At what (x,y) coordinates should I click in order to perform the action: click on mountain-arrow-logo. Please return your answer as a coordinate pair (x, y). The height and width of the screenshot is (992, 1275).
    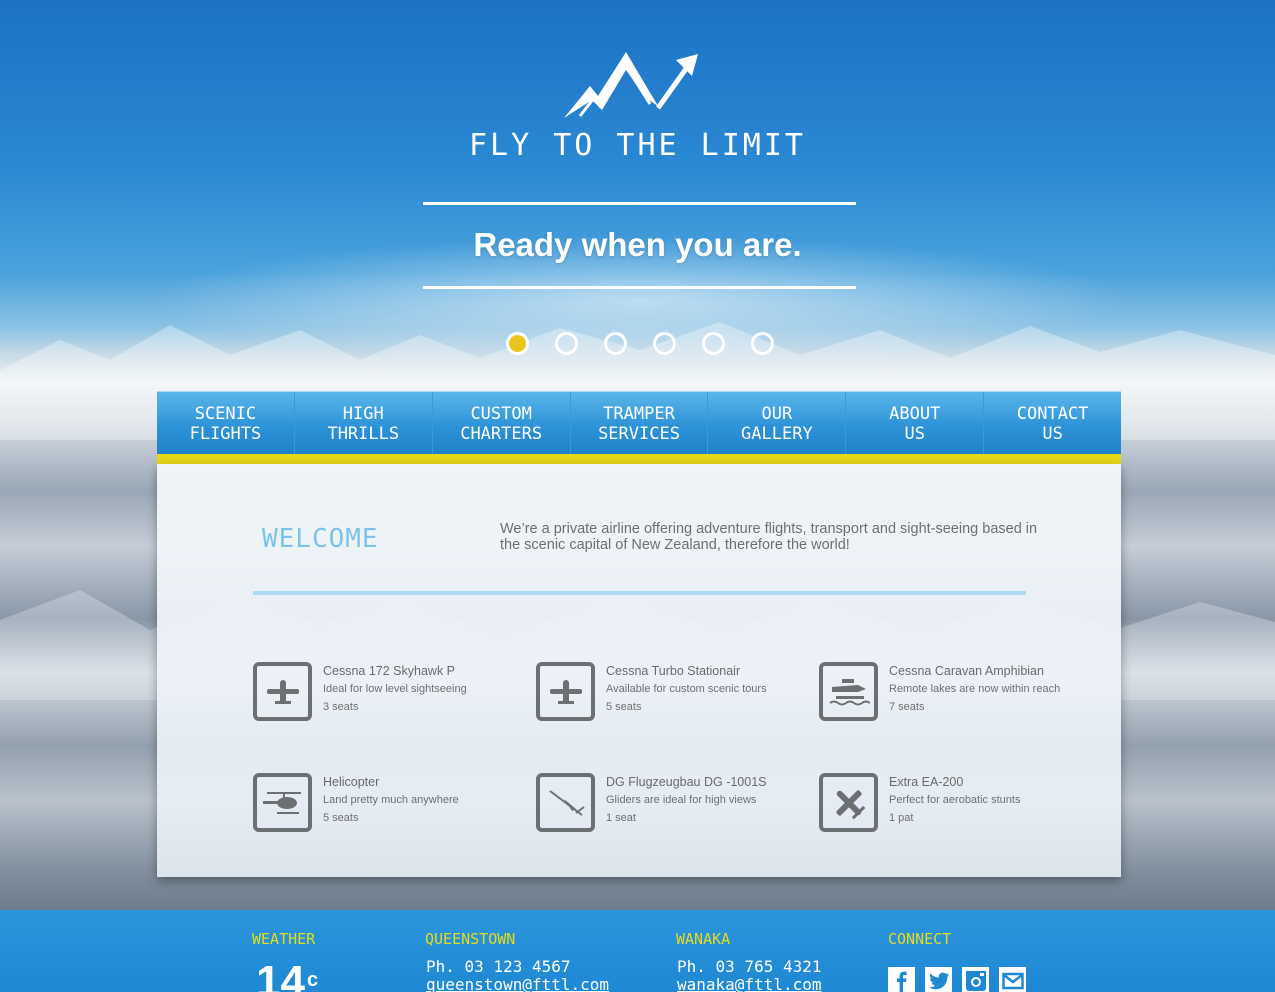
    Looking at the image, I should click on (631, 85).